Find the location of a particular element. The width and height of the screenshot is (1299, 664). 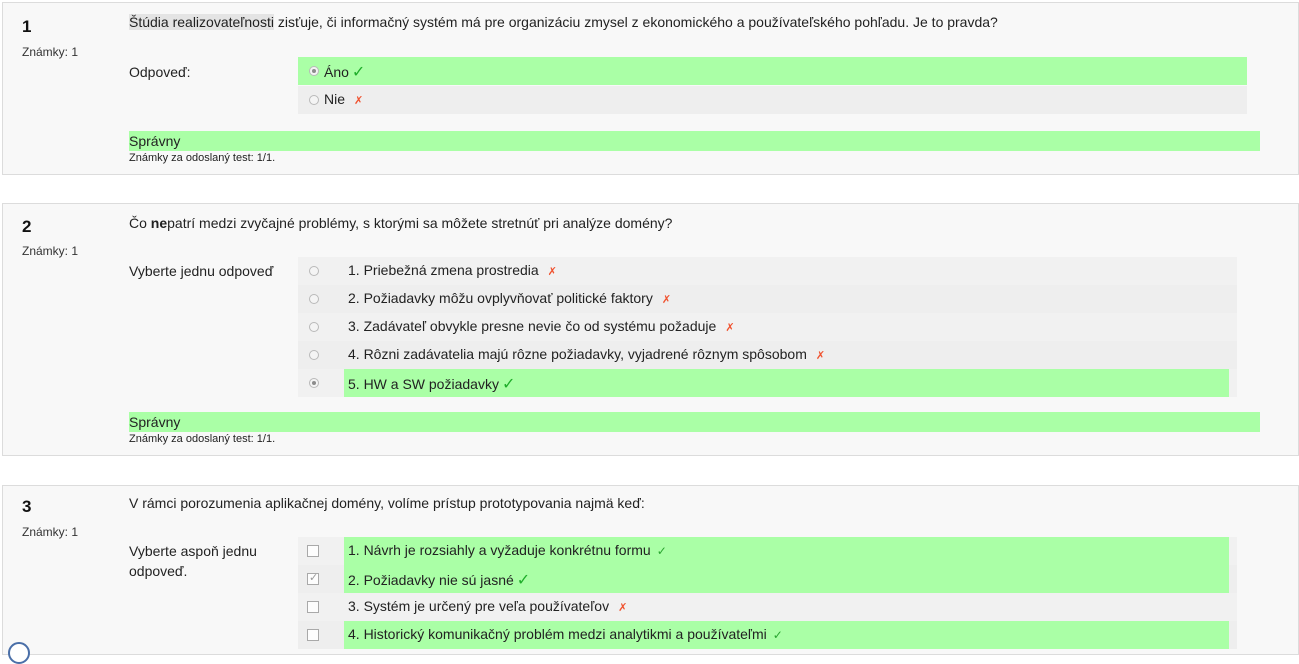

question-text-bold: ne is located at coordinates (159, 223).